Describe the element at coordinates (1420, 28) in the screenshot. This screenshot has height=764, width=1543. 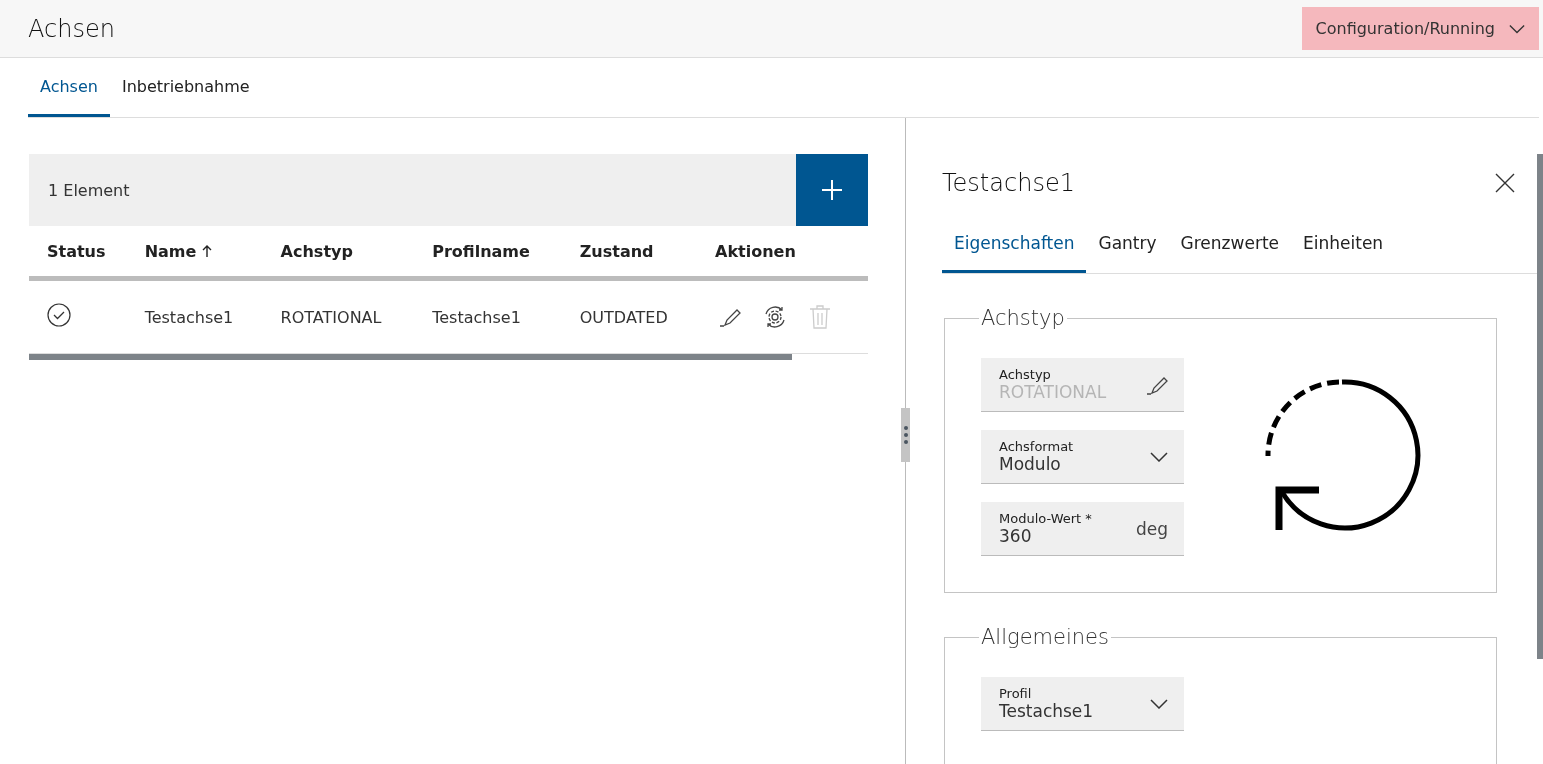
I see `mode-dropdown-button: Configuration/Running` at that location.